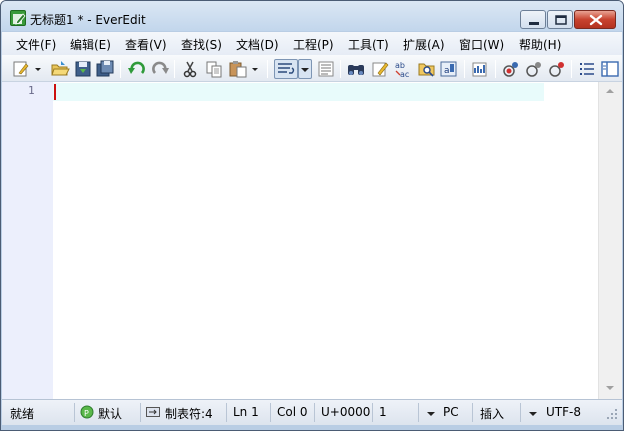  Describe the element at coordinates (312, 16) in the screenshot. I see `title-bar: 无标题1 * - EverEdit` at that location.